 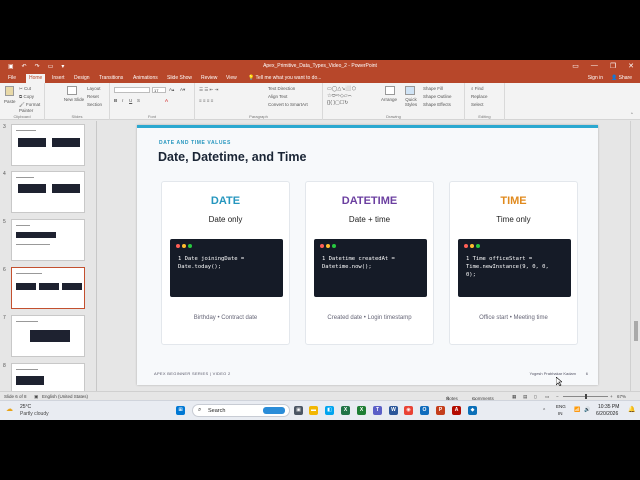 What do you see at coordinates (94, 104) in the screenshot?
I see `section-button: Section` at bounding box center [94, 104].